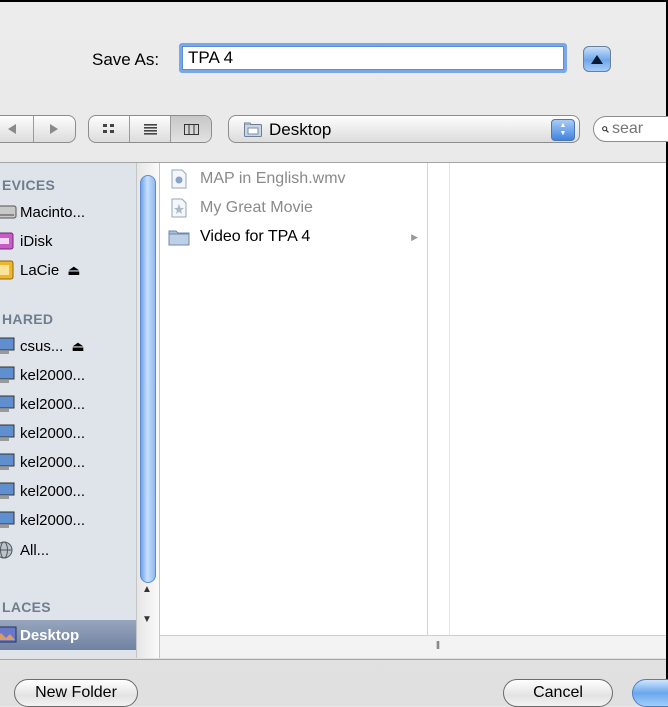 The image size is (668, 707). What do you see at coordinates (68, 241) in the screenshot?
I see `sidebar-item-idisk: iDisk` at bounding box center [68, 241].